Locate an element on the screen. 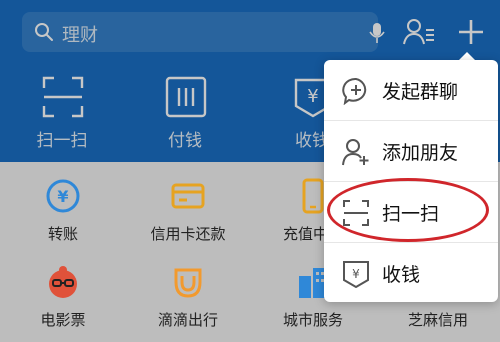 This screenshot has height=342, width=500. grid-item-label: 滴滴出行 is located at coordinates (187, 320).